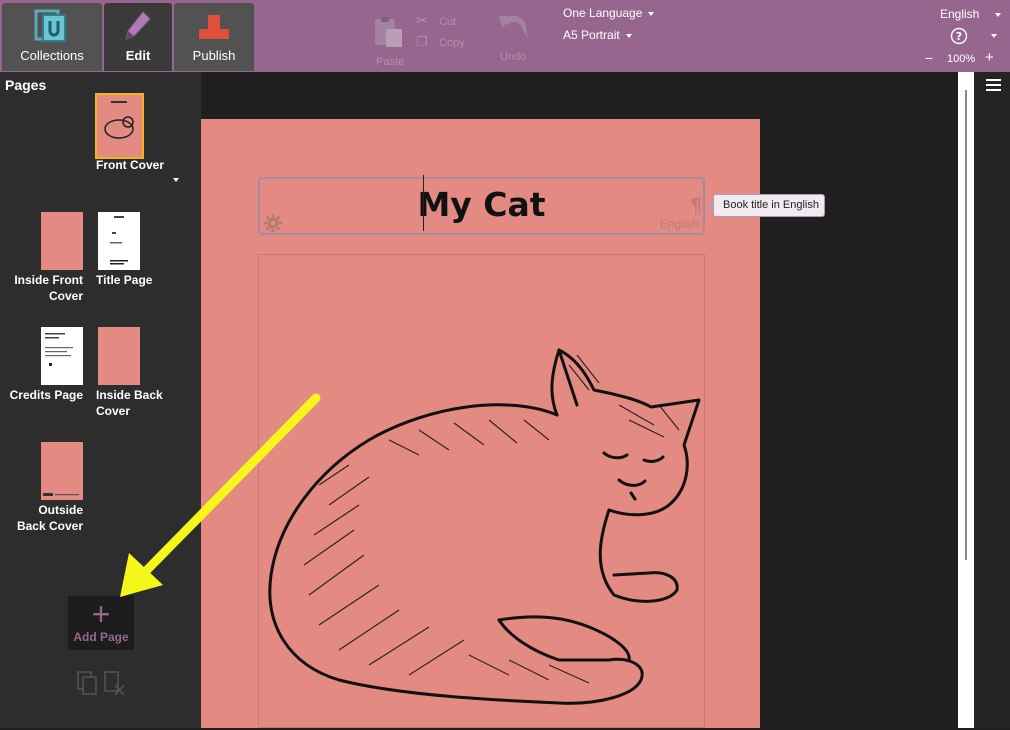 This screenshot has height=730, width=1010. Describe the element at coordinates (61, 494) in the screenshot. I see `page-footer-logos-icon` at that location.